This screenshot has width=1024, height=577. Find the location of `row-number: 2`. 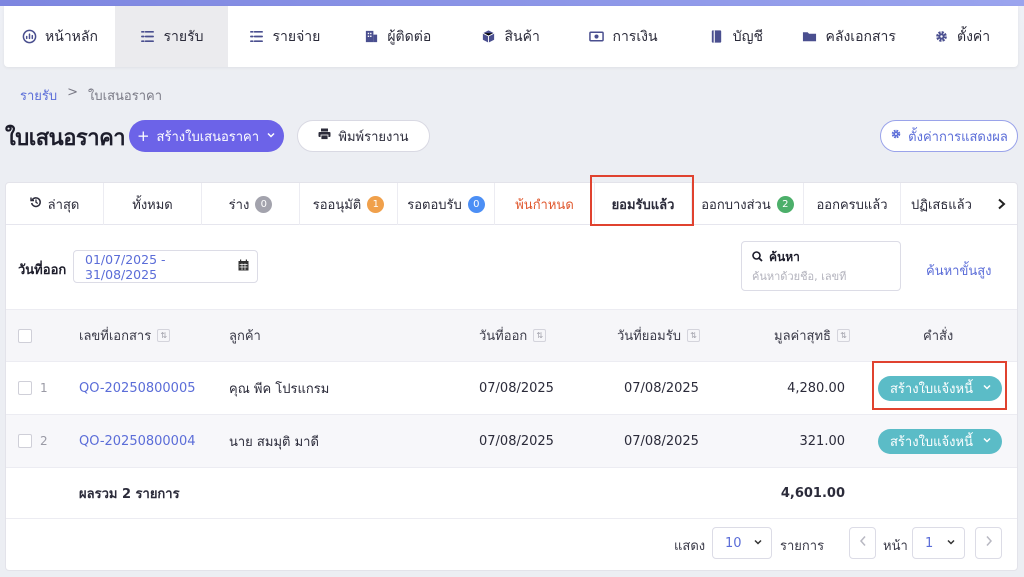

row-number: 2 is located at coordinates (44, 441).